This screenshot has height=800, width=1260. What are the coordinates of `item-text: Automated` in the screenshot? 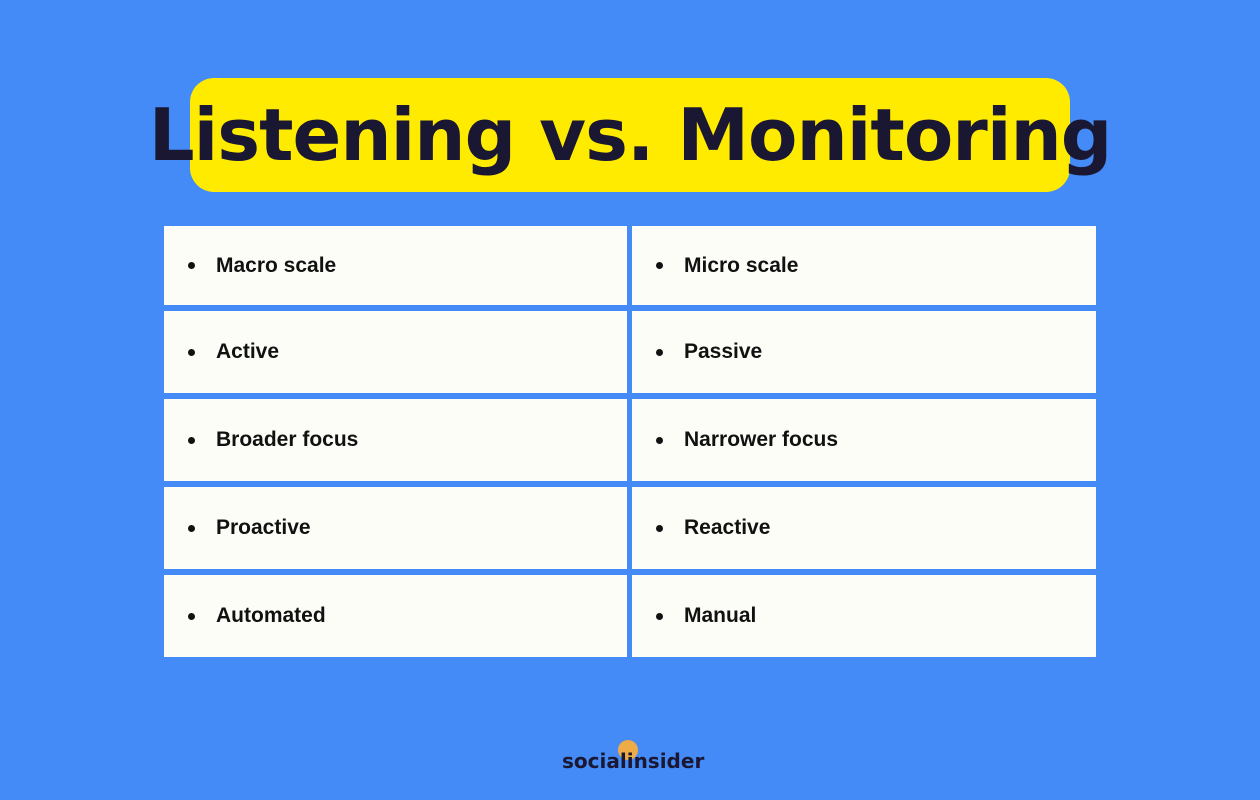 It's located at (271, 615).